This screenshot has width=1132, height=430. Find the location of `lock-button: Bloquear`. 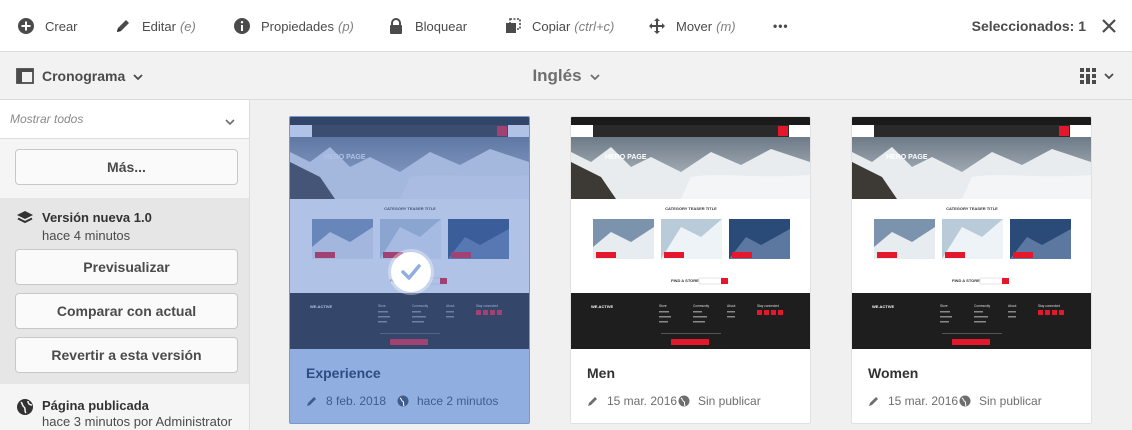

lock-button: Bloquear is located at coordinates (427, 26).